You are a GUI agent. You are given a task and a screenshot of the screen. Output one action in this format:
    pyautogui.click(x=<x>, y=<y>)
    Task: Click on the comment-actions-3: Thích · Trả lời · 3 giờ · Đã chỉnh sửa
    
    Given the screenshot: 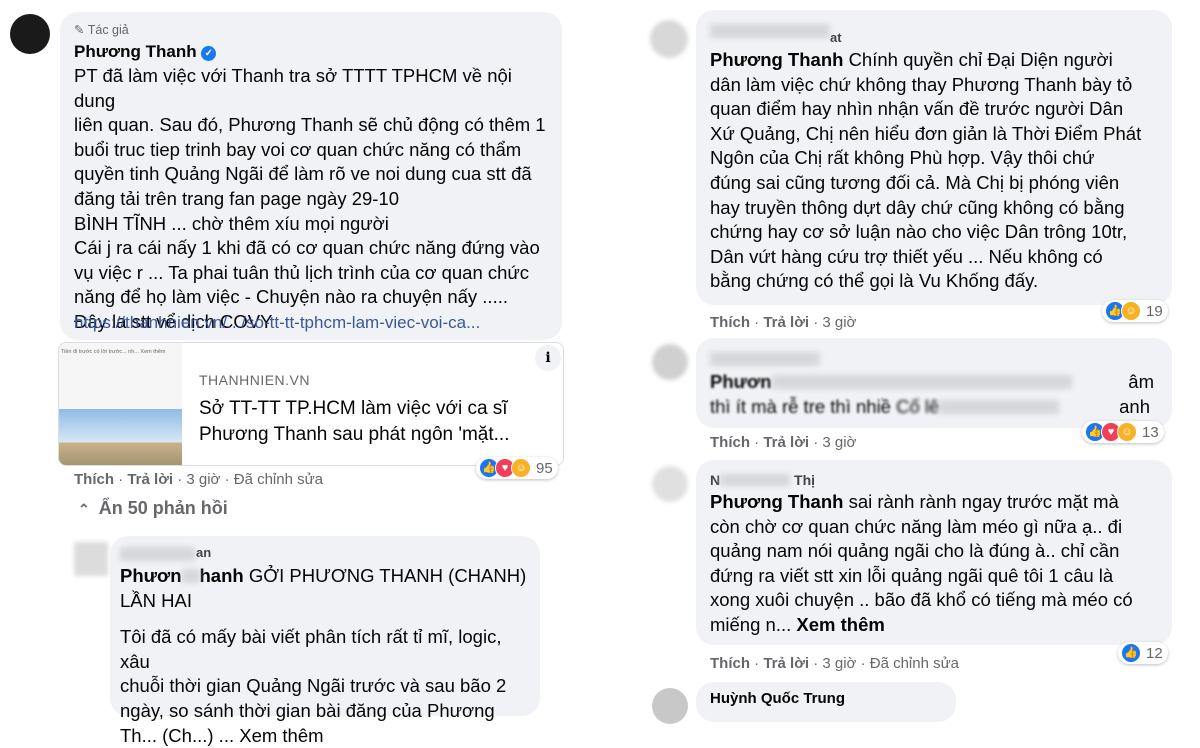 What is the action you would take?
    pyautogui.click(x=835, y=663)
    